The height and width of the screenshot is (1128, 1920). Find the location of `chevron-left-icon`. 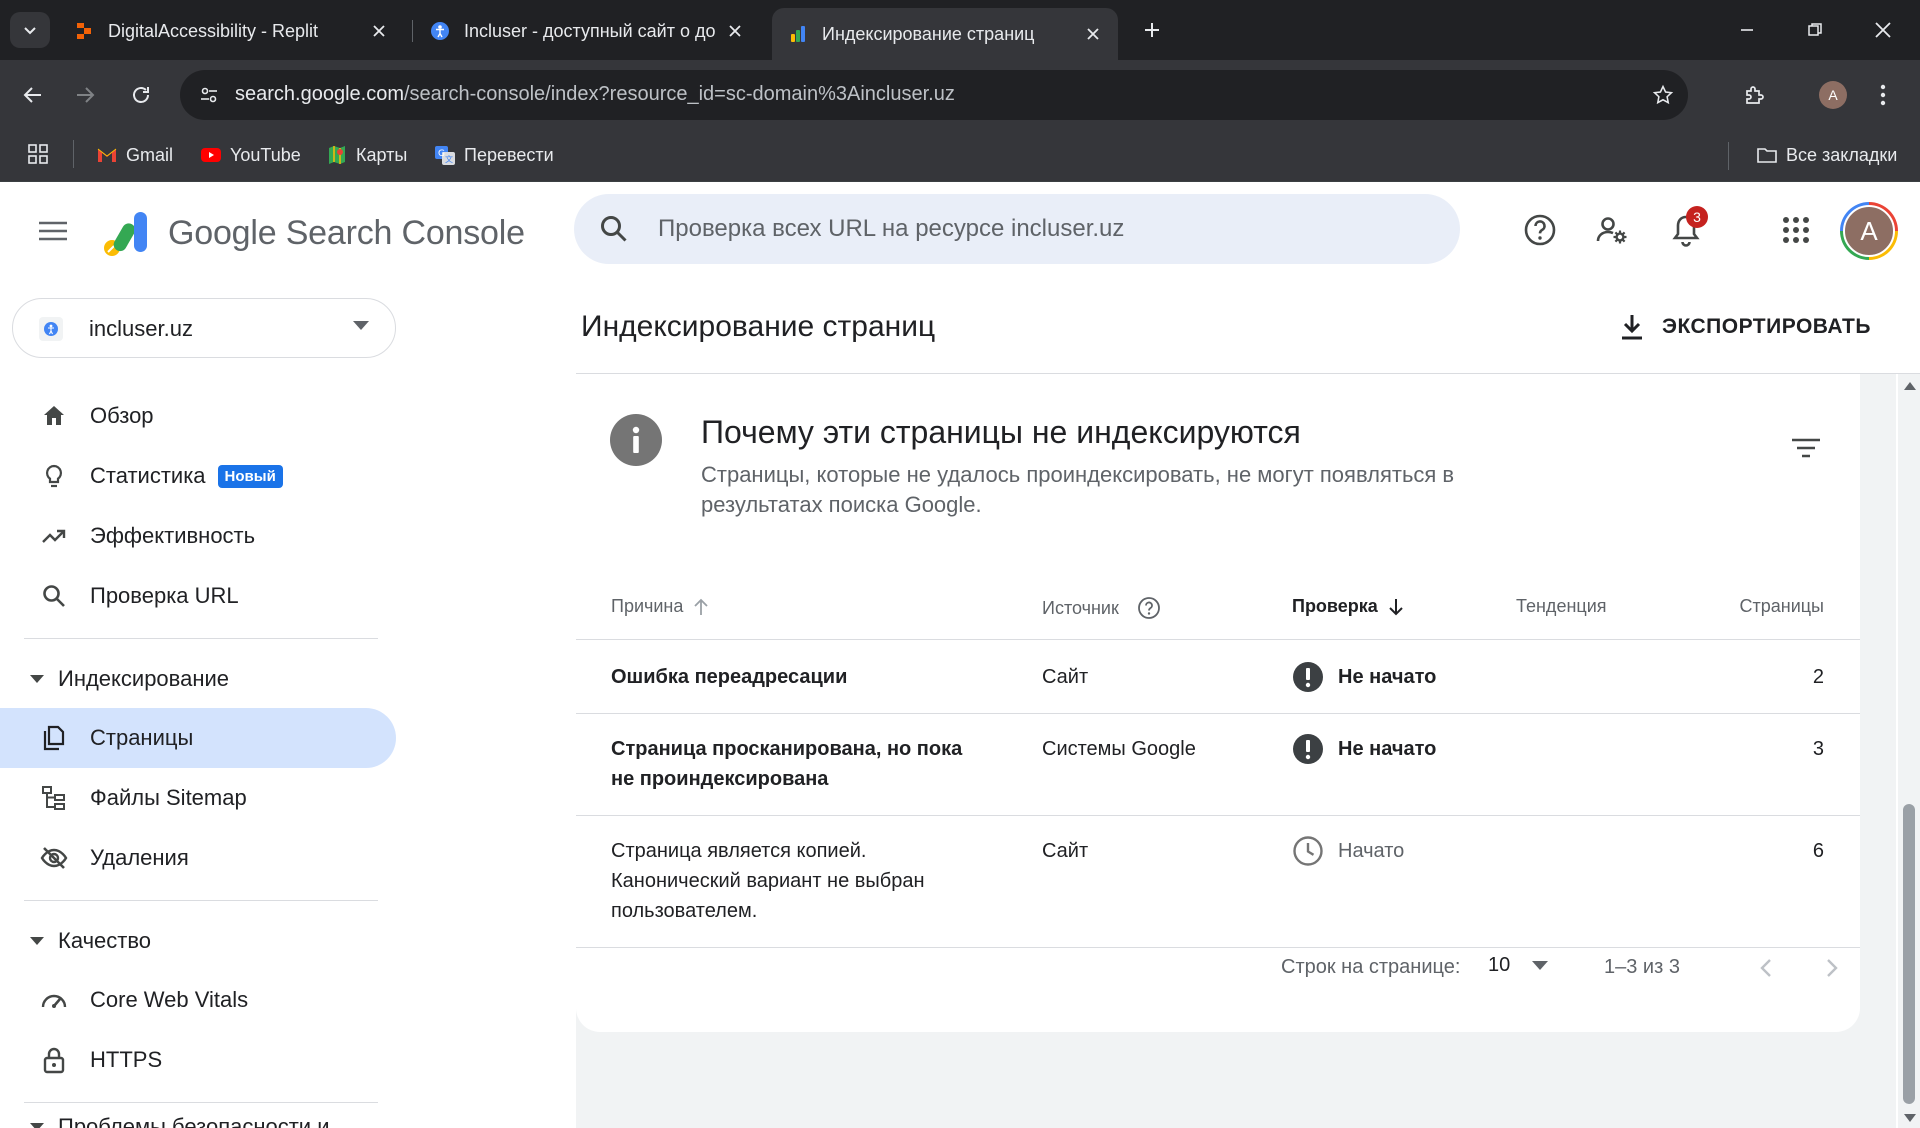

chevron-left-icon is located at coordinates (1765, 968).